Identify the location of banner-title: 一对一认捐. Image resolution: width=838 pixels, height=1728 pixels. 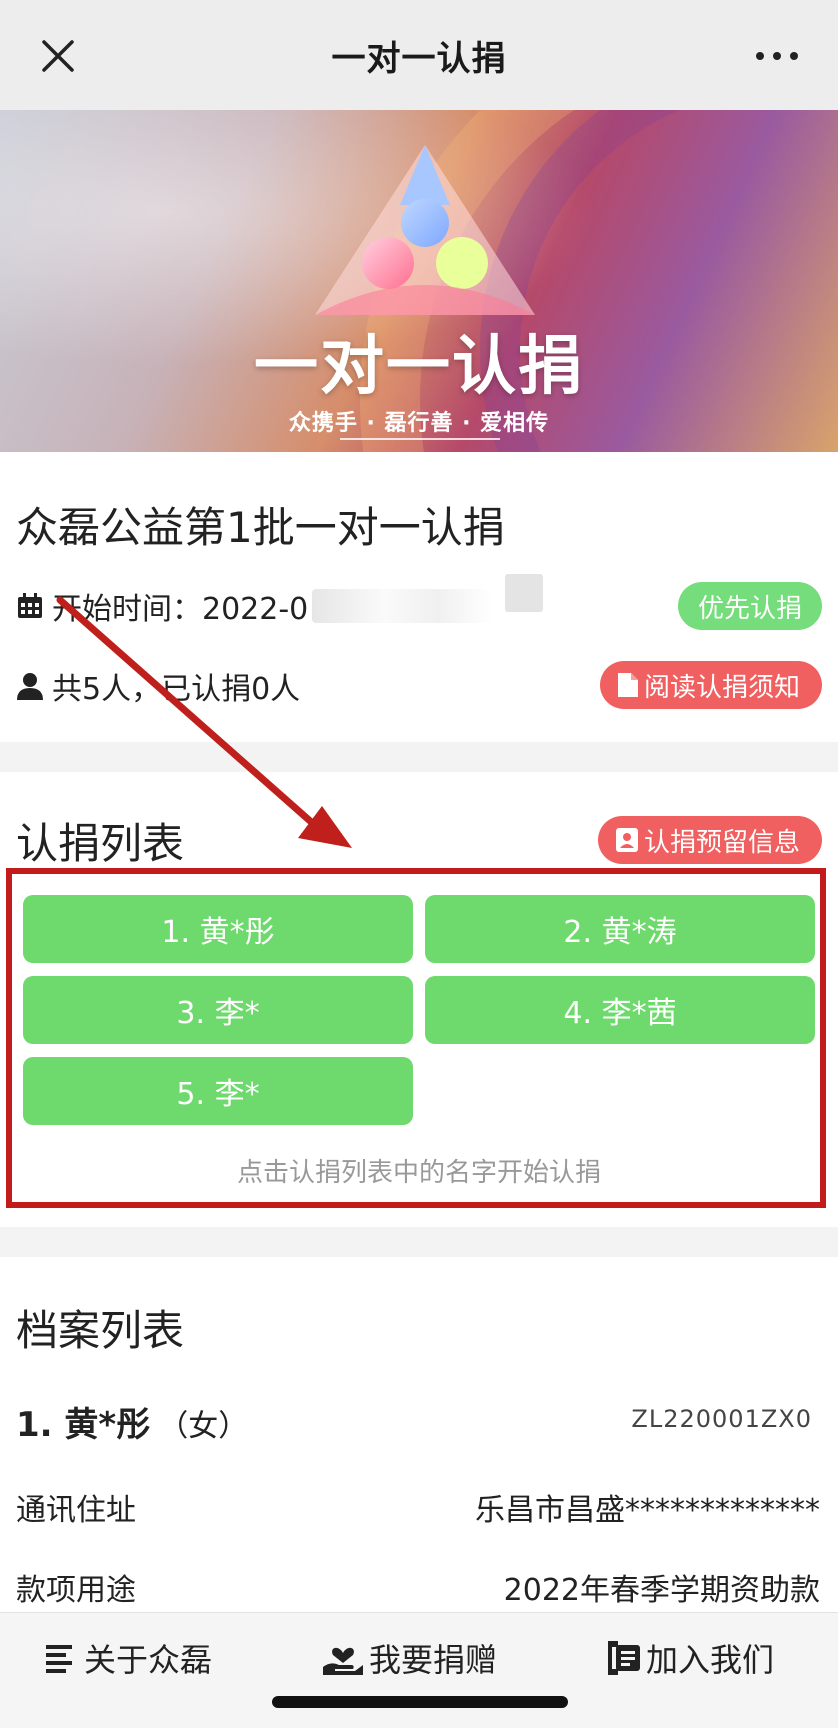
(419, 367).